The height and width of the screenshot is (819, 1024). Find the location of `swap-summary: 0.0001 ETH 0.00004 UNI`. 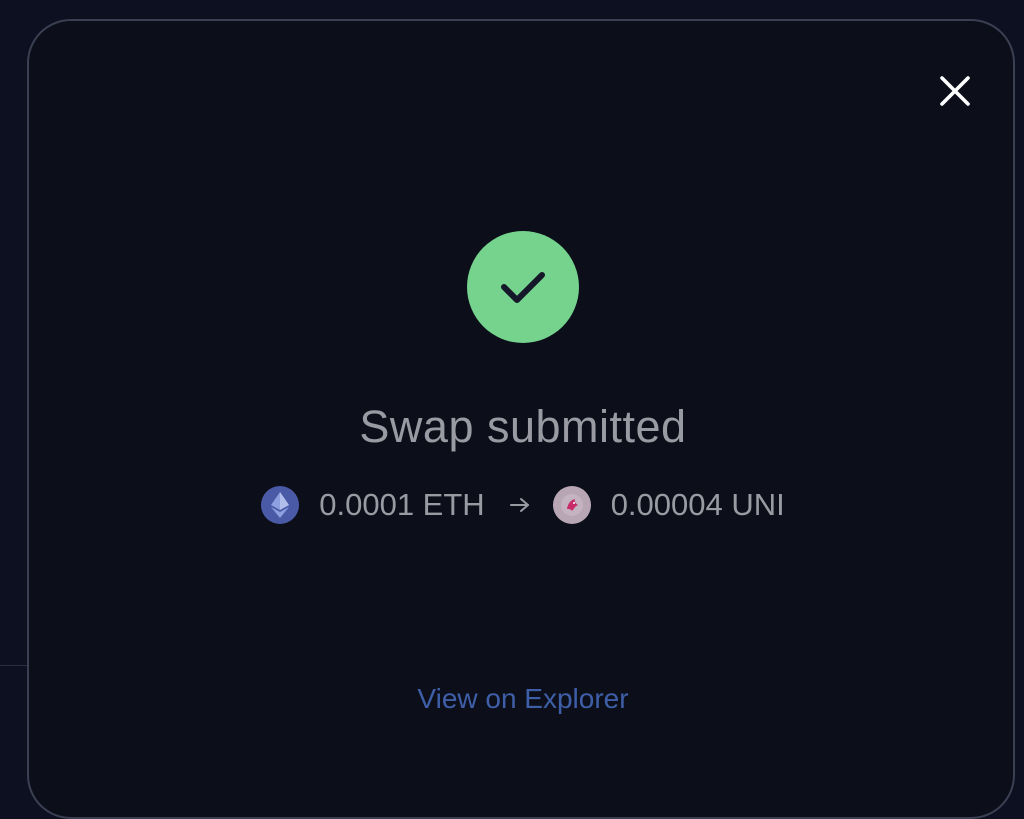

swap-summary: 0.0001 ETH 0.00004 UNI is located at coordinates (523, 505).